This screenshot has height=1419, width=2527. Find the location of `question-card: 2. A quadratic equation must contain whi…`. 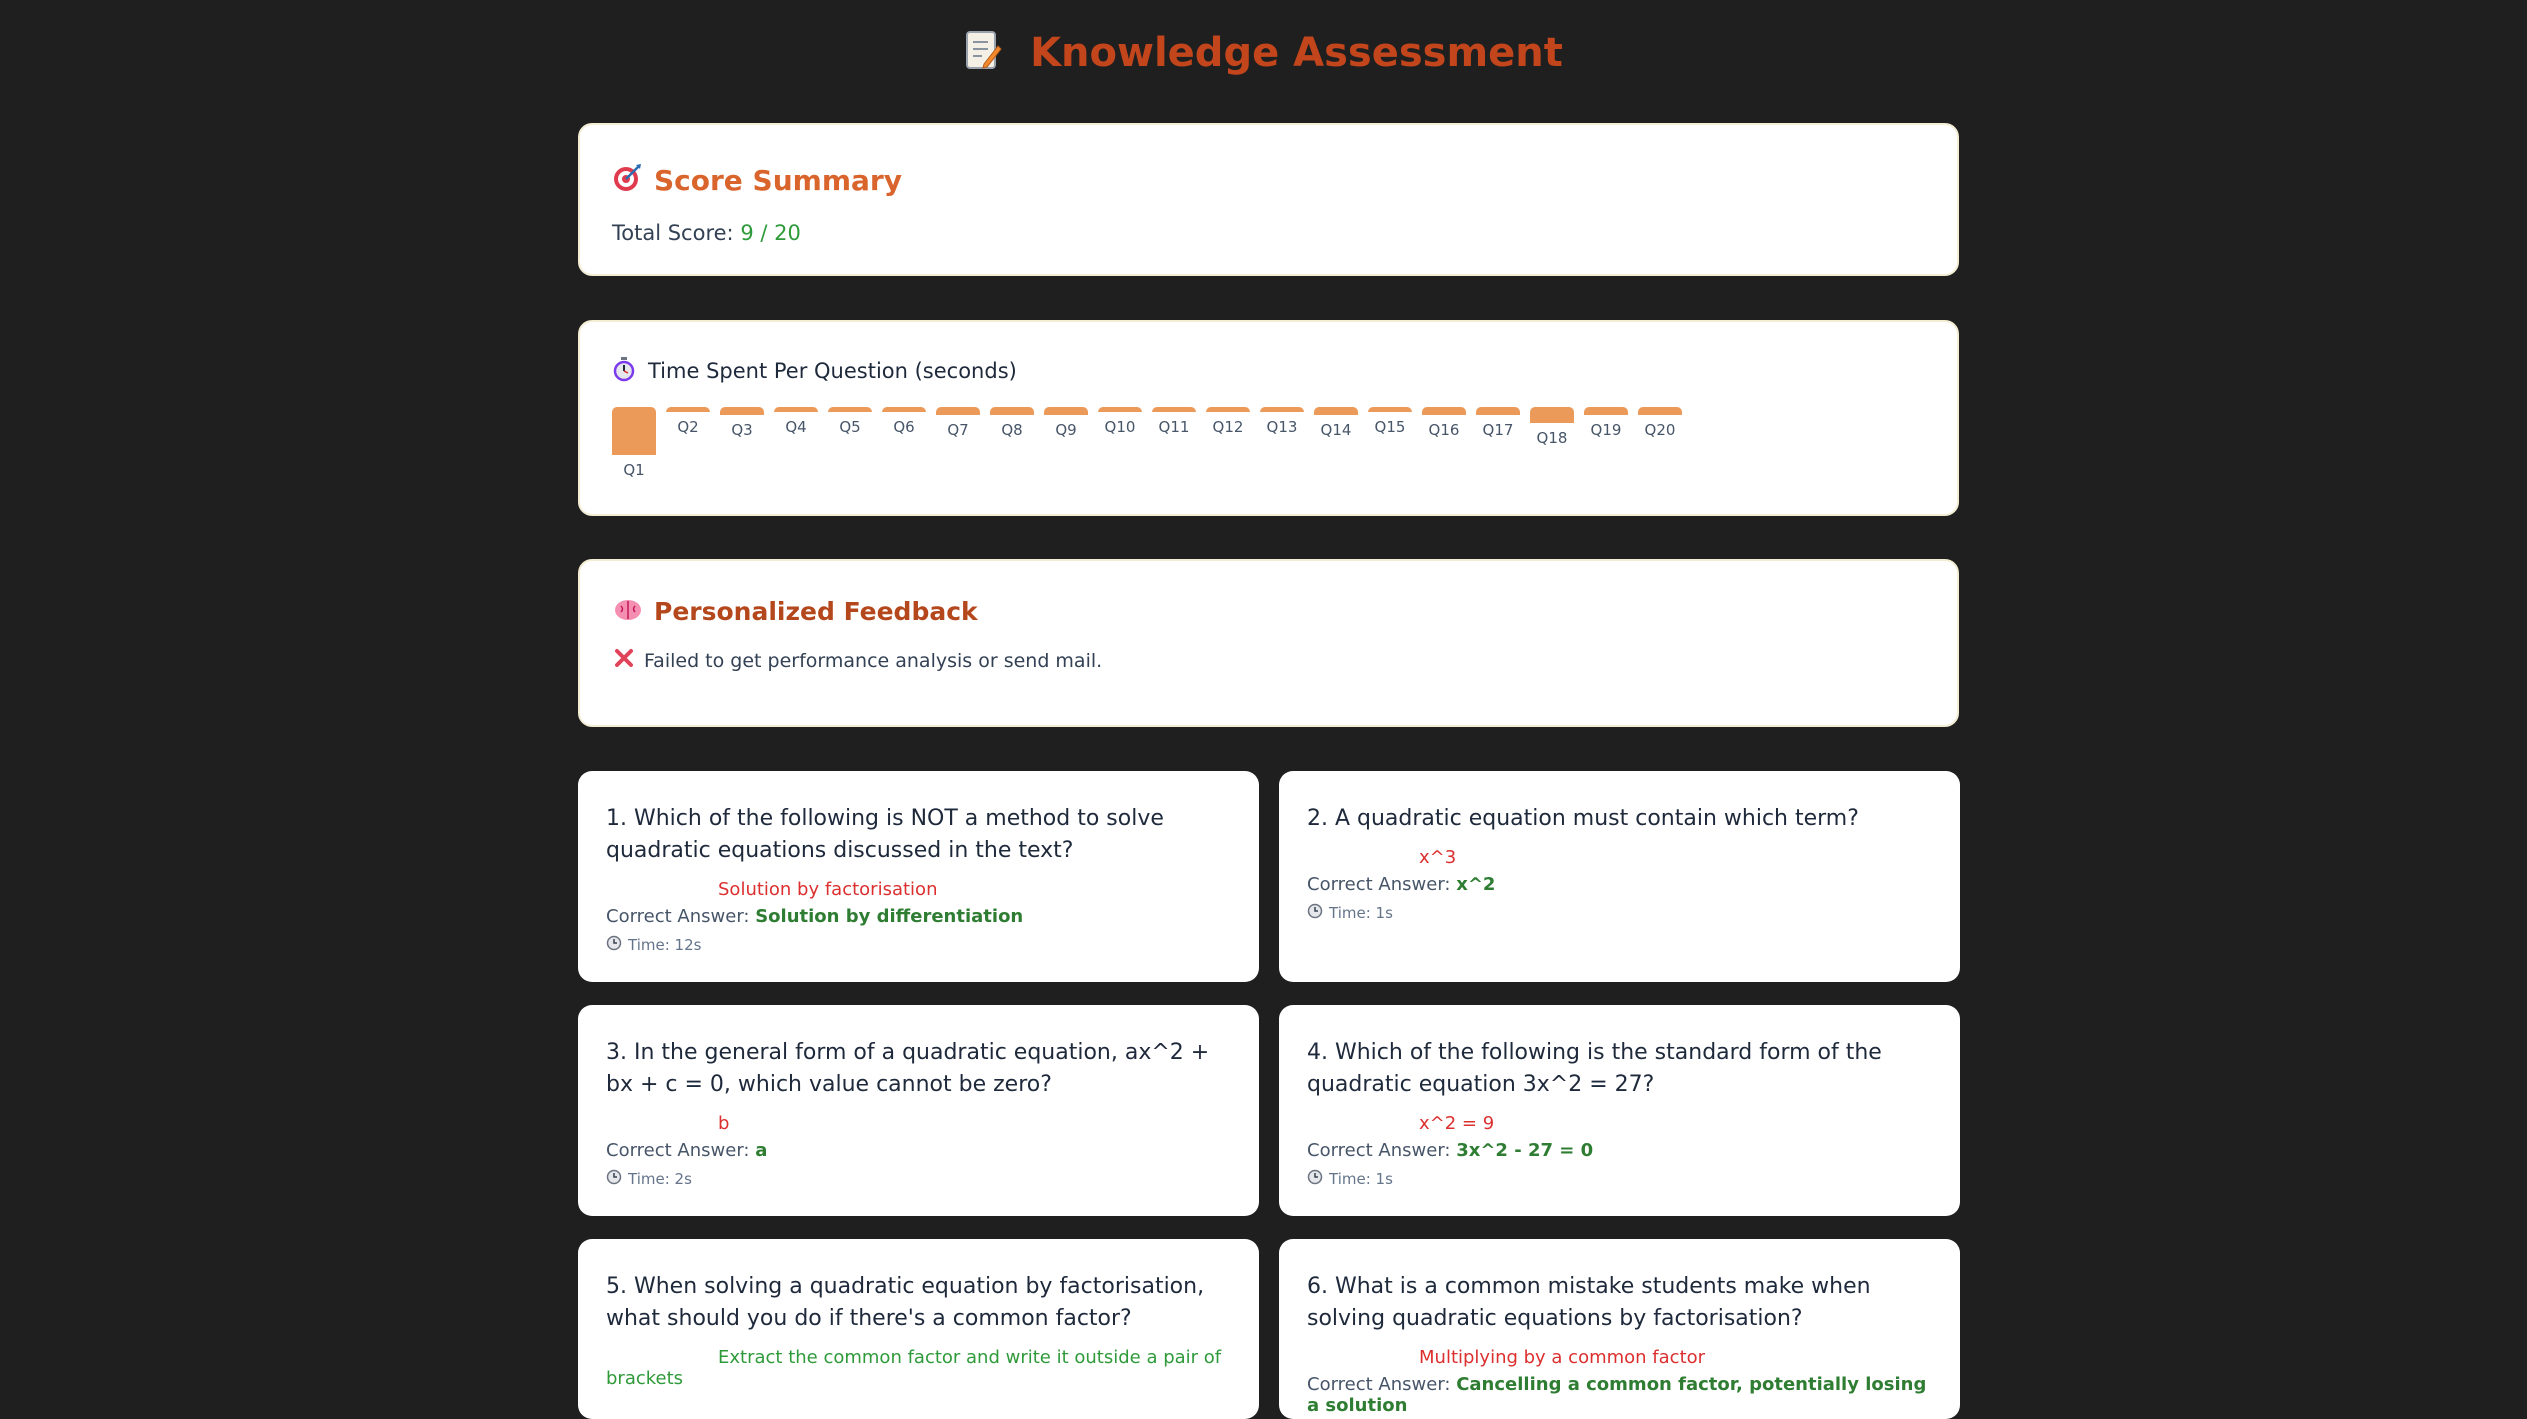

question-card: 2. A quadratic equation must contain whi… is located at coordinates (1619, 876).